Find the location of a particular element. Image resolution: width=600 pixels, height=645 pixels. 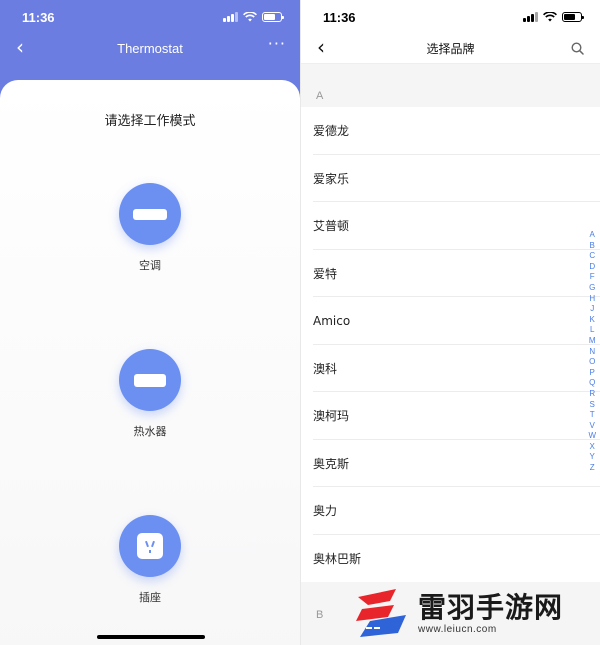

index-letter-k: K is located at coordinates (592, 320).